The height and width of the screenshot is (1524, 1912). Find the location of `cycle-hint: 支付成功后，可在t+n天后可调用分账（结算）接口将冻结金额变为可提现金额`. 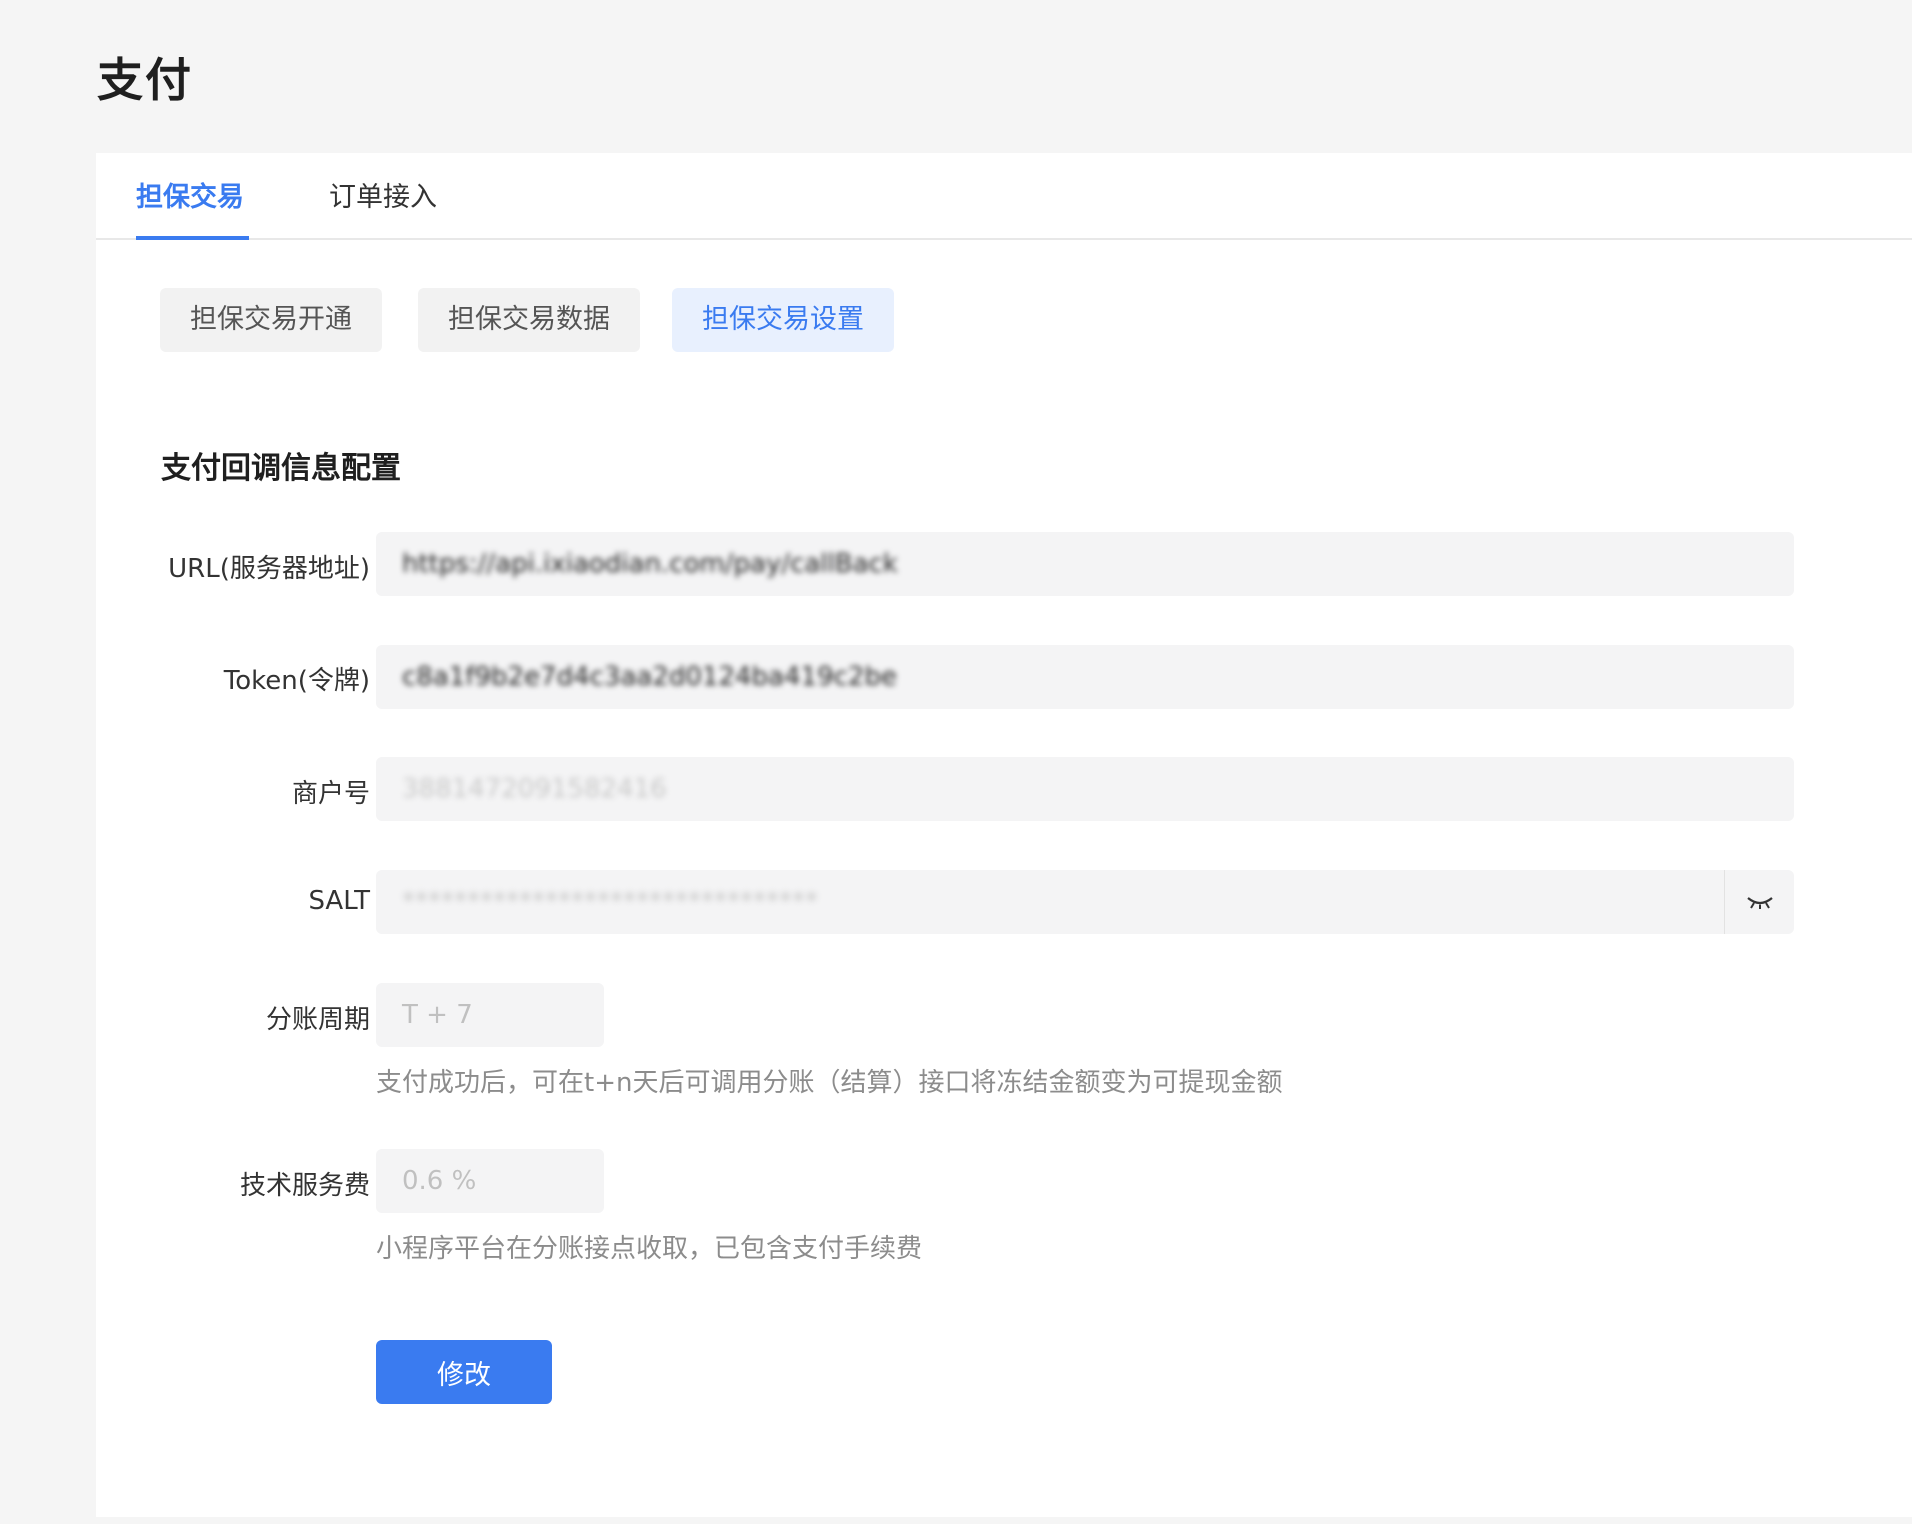

cycle-hint: 支付成功后，可在t+n天后可调用分账（结算）接口将冻结金额变为可提现金额 is located at coordinates (829, 1083).